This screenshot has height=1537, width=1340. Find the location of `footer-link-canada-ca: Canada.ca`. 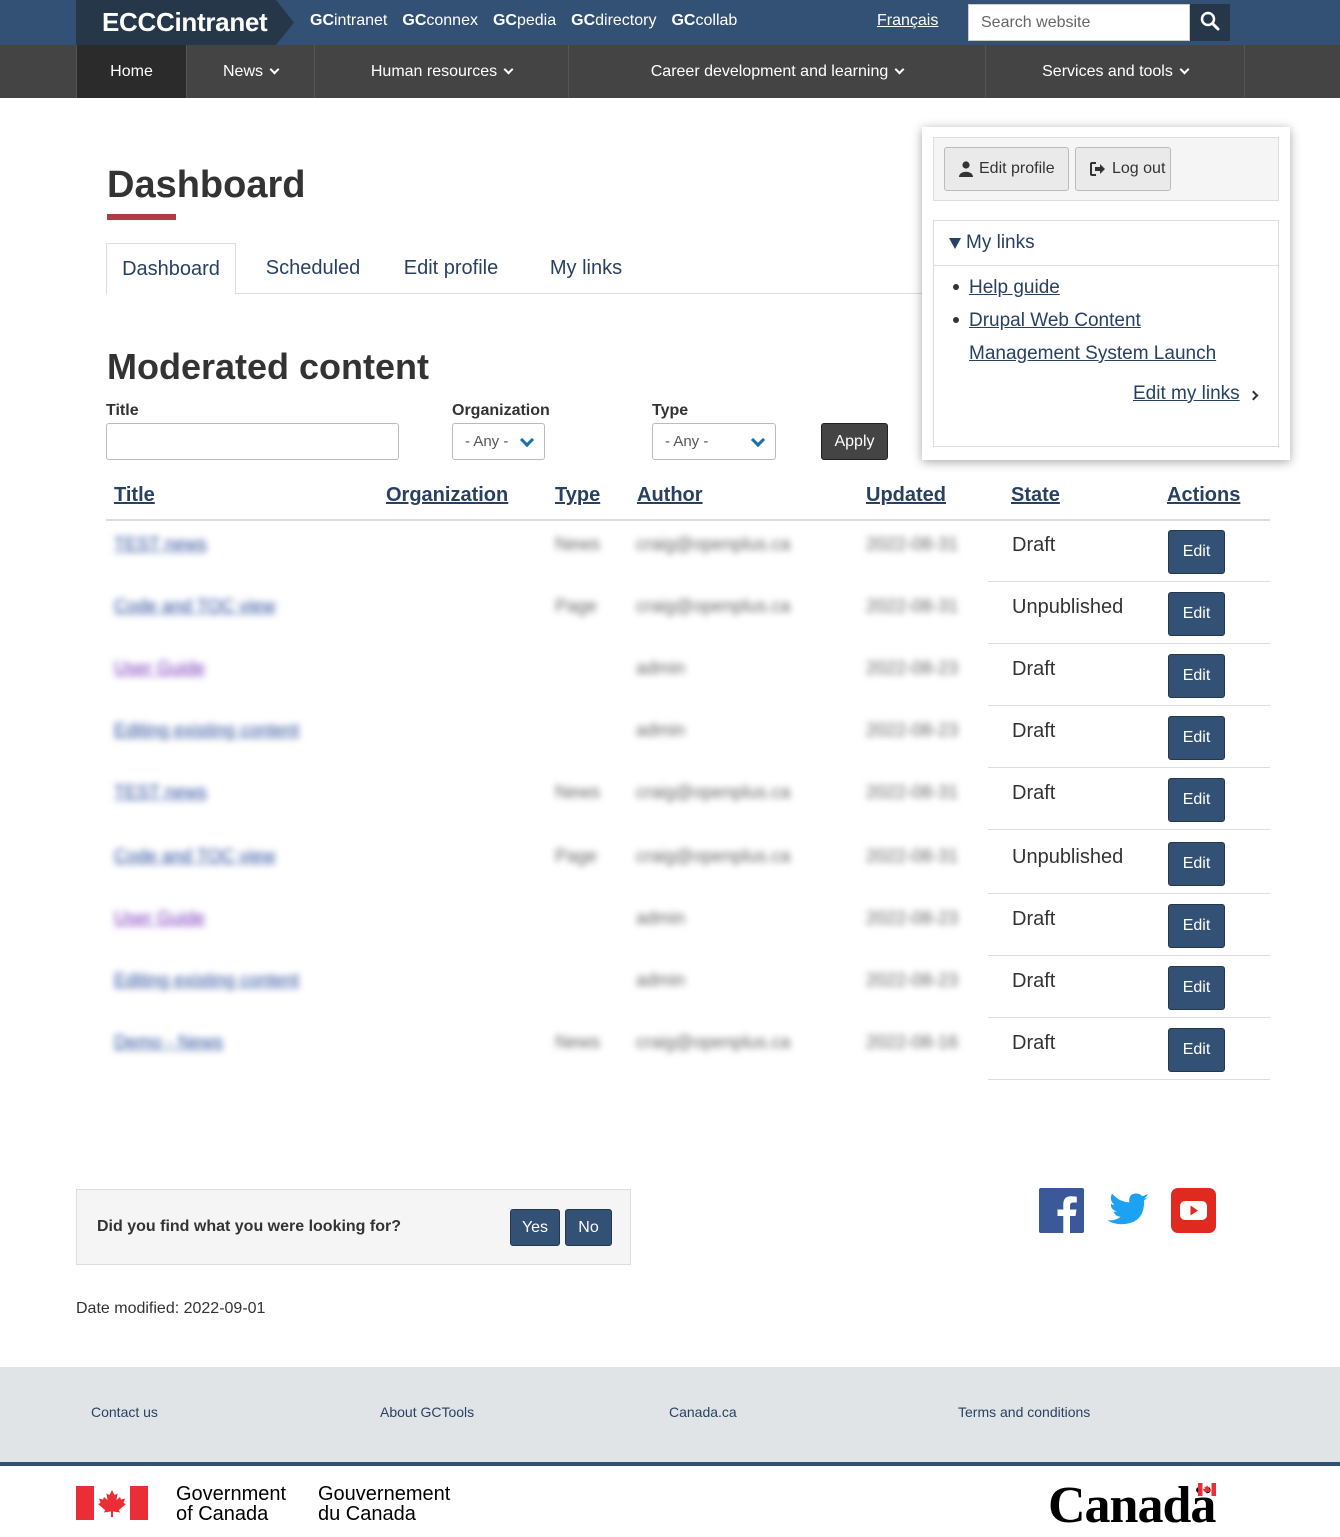

footer-link-canada-ca: Canada.ca is located at coordinates (703, 1412).